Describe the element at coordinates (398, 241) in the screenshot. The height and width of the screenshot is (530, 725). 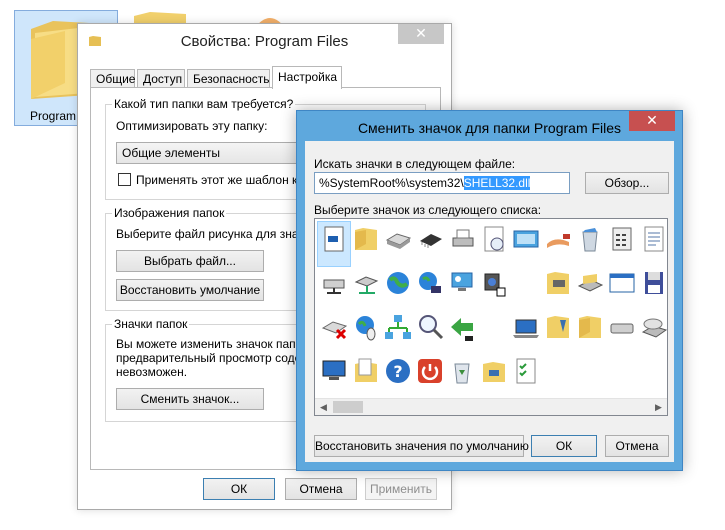
I see `drive-icon` at that location.